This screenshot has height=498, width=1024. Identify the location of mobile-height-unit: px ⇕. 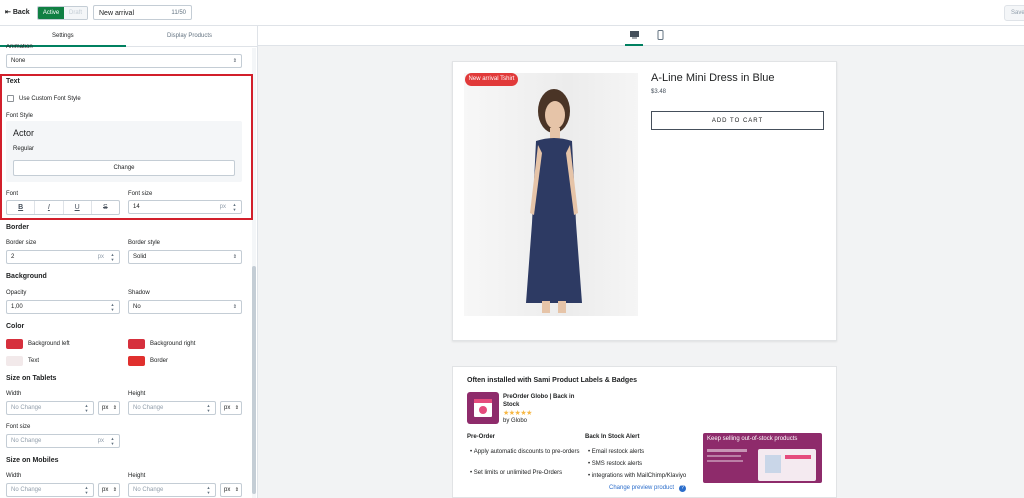
(231, 490).